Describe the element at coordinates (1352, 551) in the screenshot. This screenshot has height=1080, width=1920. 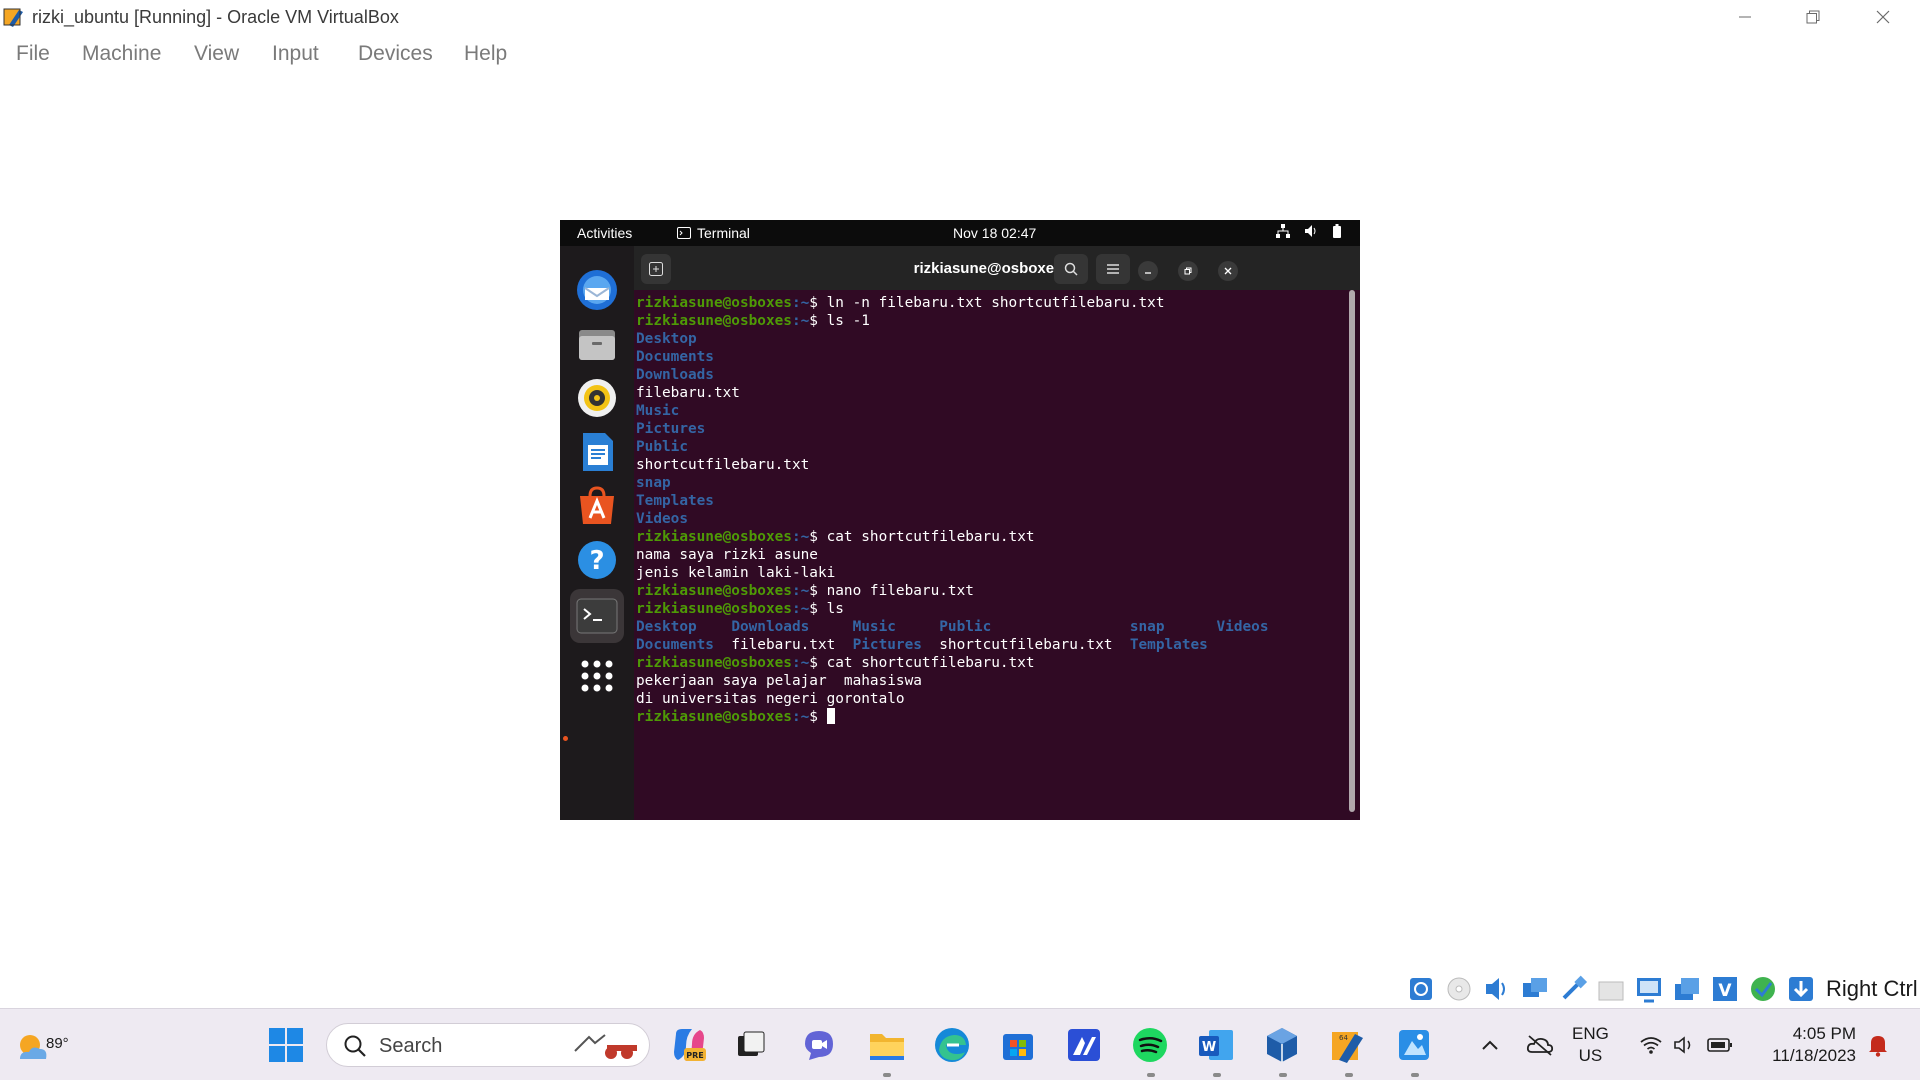
I see `terminal-scrollbar` at that location.